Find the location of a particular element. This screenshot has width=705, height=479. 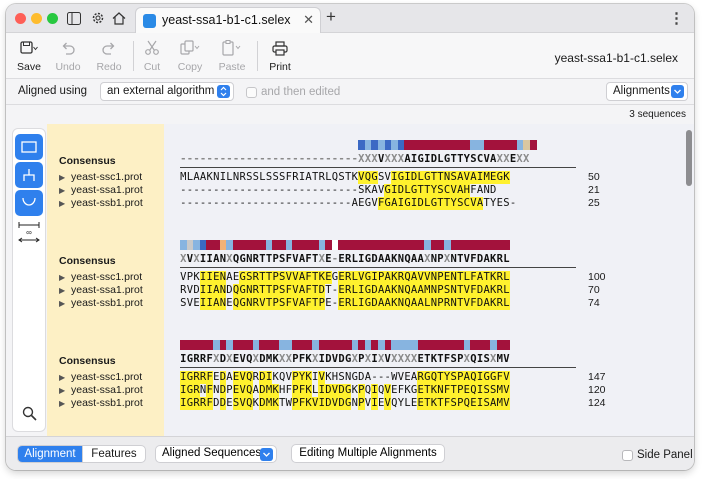

document-tab: yeast-ssa1-b1-c1.selex ✕ is located at coordinates (228, 20).